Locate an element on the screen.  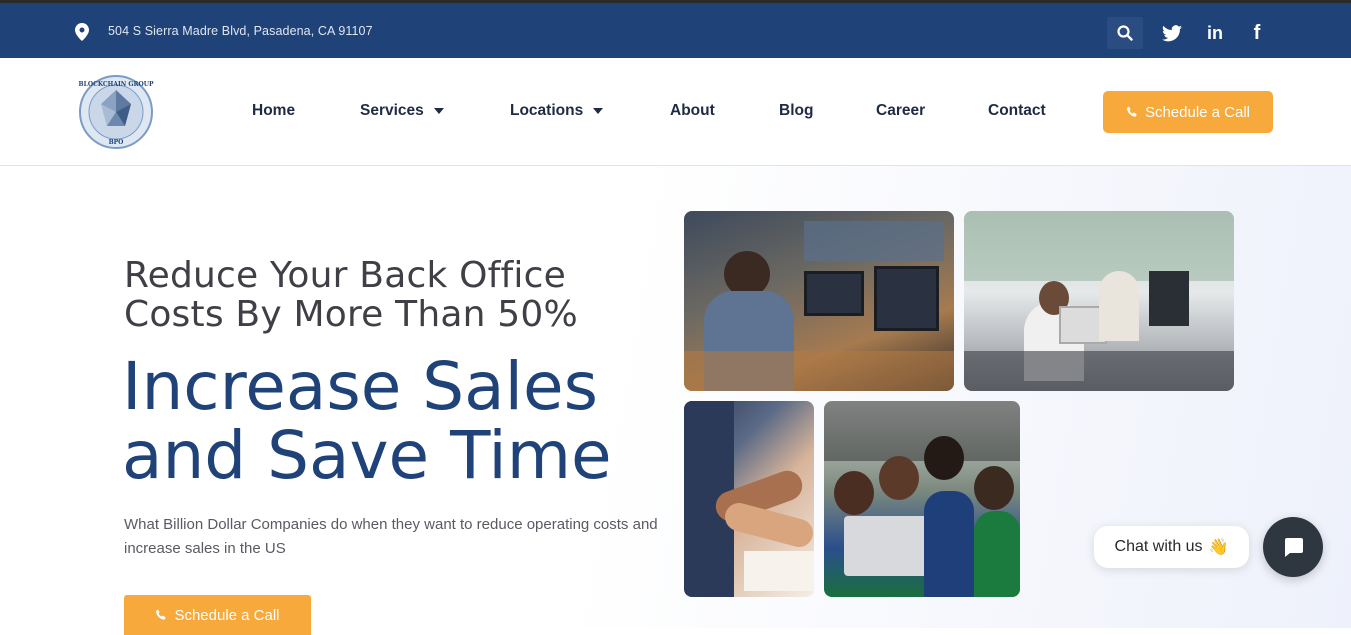
nav-item-about: About is located at coordinates (692, 111).